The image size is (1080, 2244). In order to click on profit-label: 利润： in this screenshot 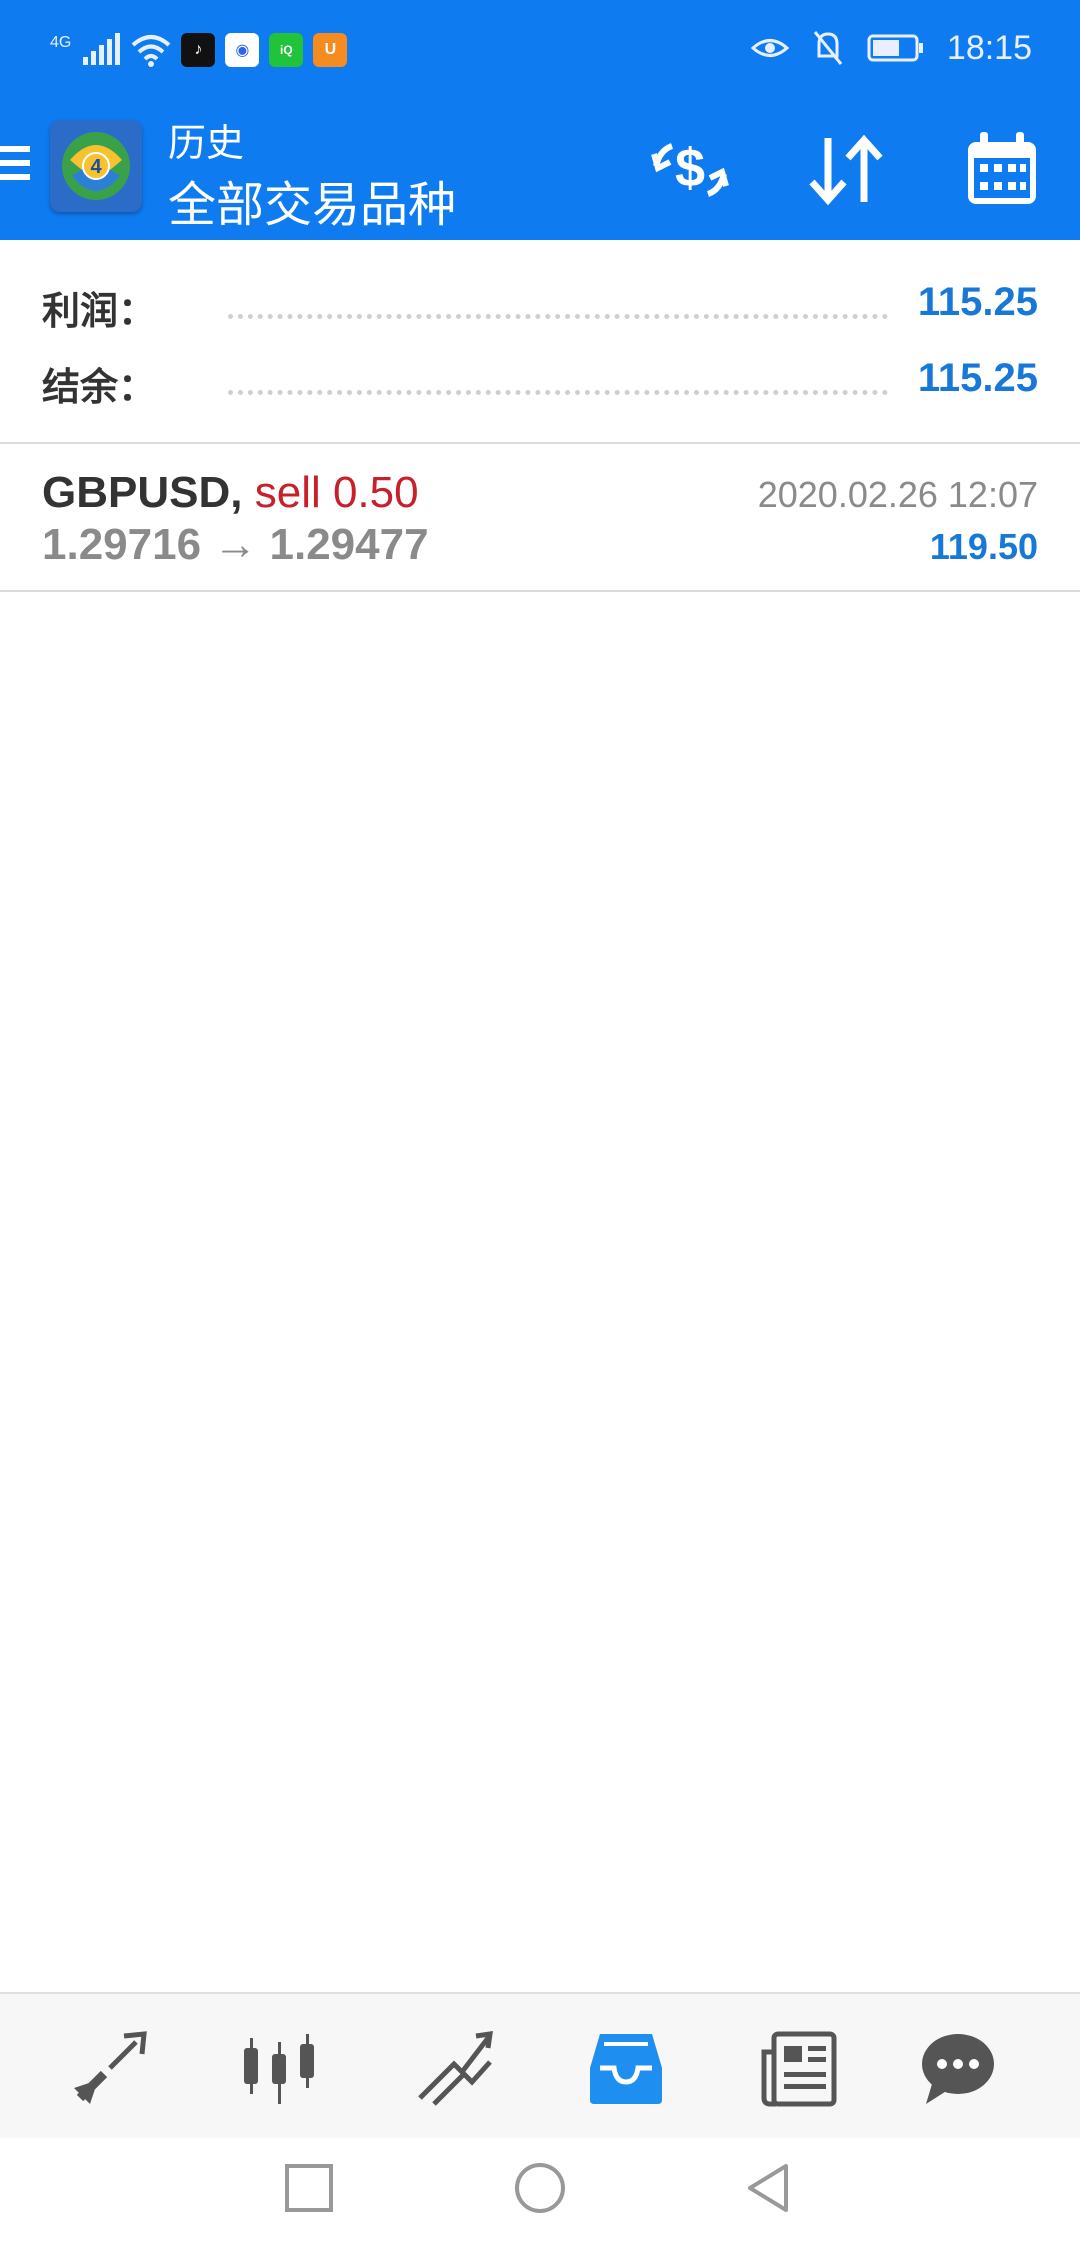, I will do `click(99, 312)`.